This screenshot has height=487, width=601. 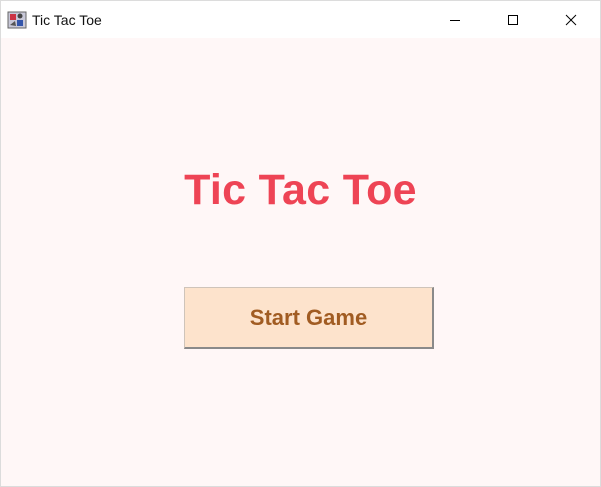 I want to click on start-game-button-label: Start Game, so click(x=308, y=317).